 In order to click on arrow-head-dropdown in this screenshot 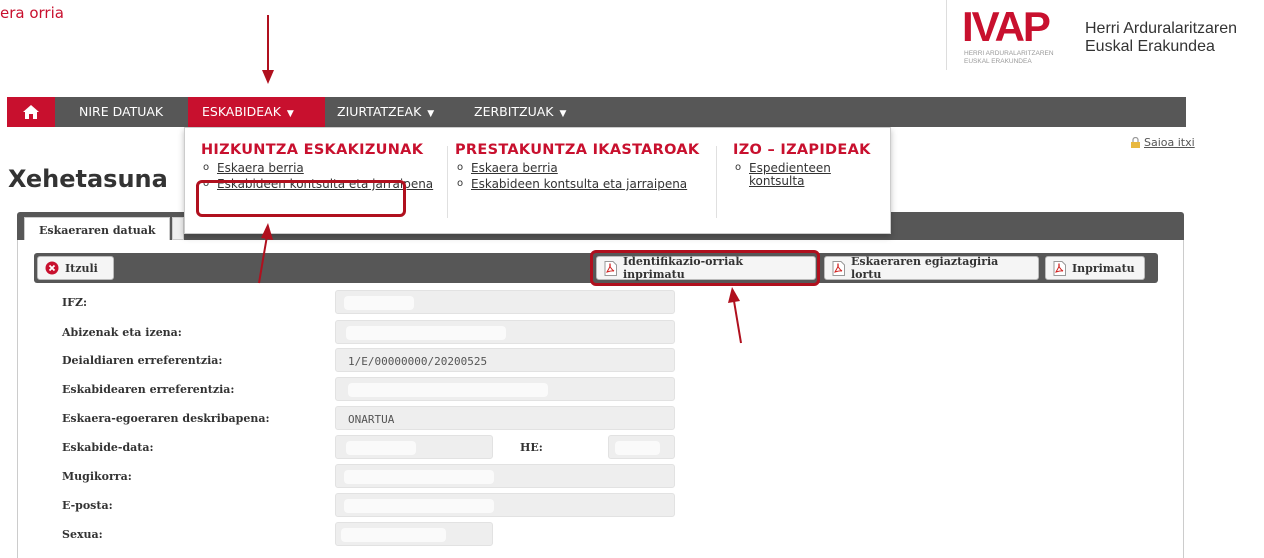, I will do `click(267, 231)`.